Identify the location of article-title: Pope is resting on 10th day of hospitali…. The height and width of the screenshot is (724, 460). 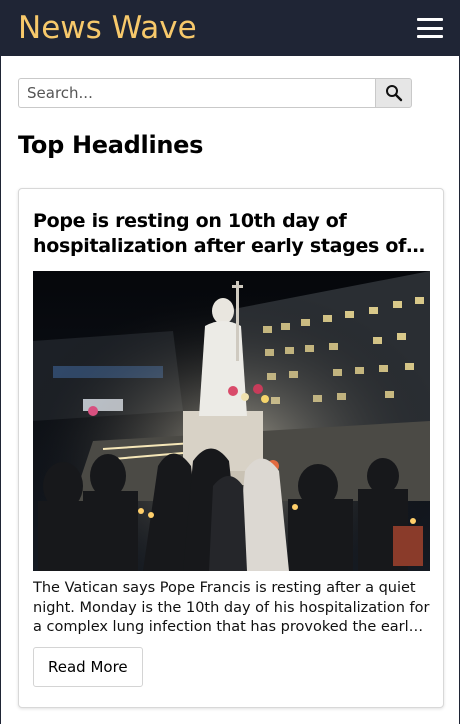
(232, 234).